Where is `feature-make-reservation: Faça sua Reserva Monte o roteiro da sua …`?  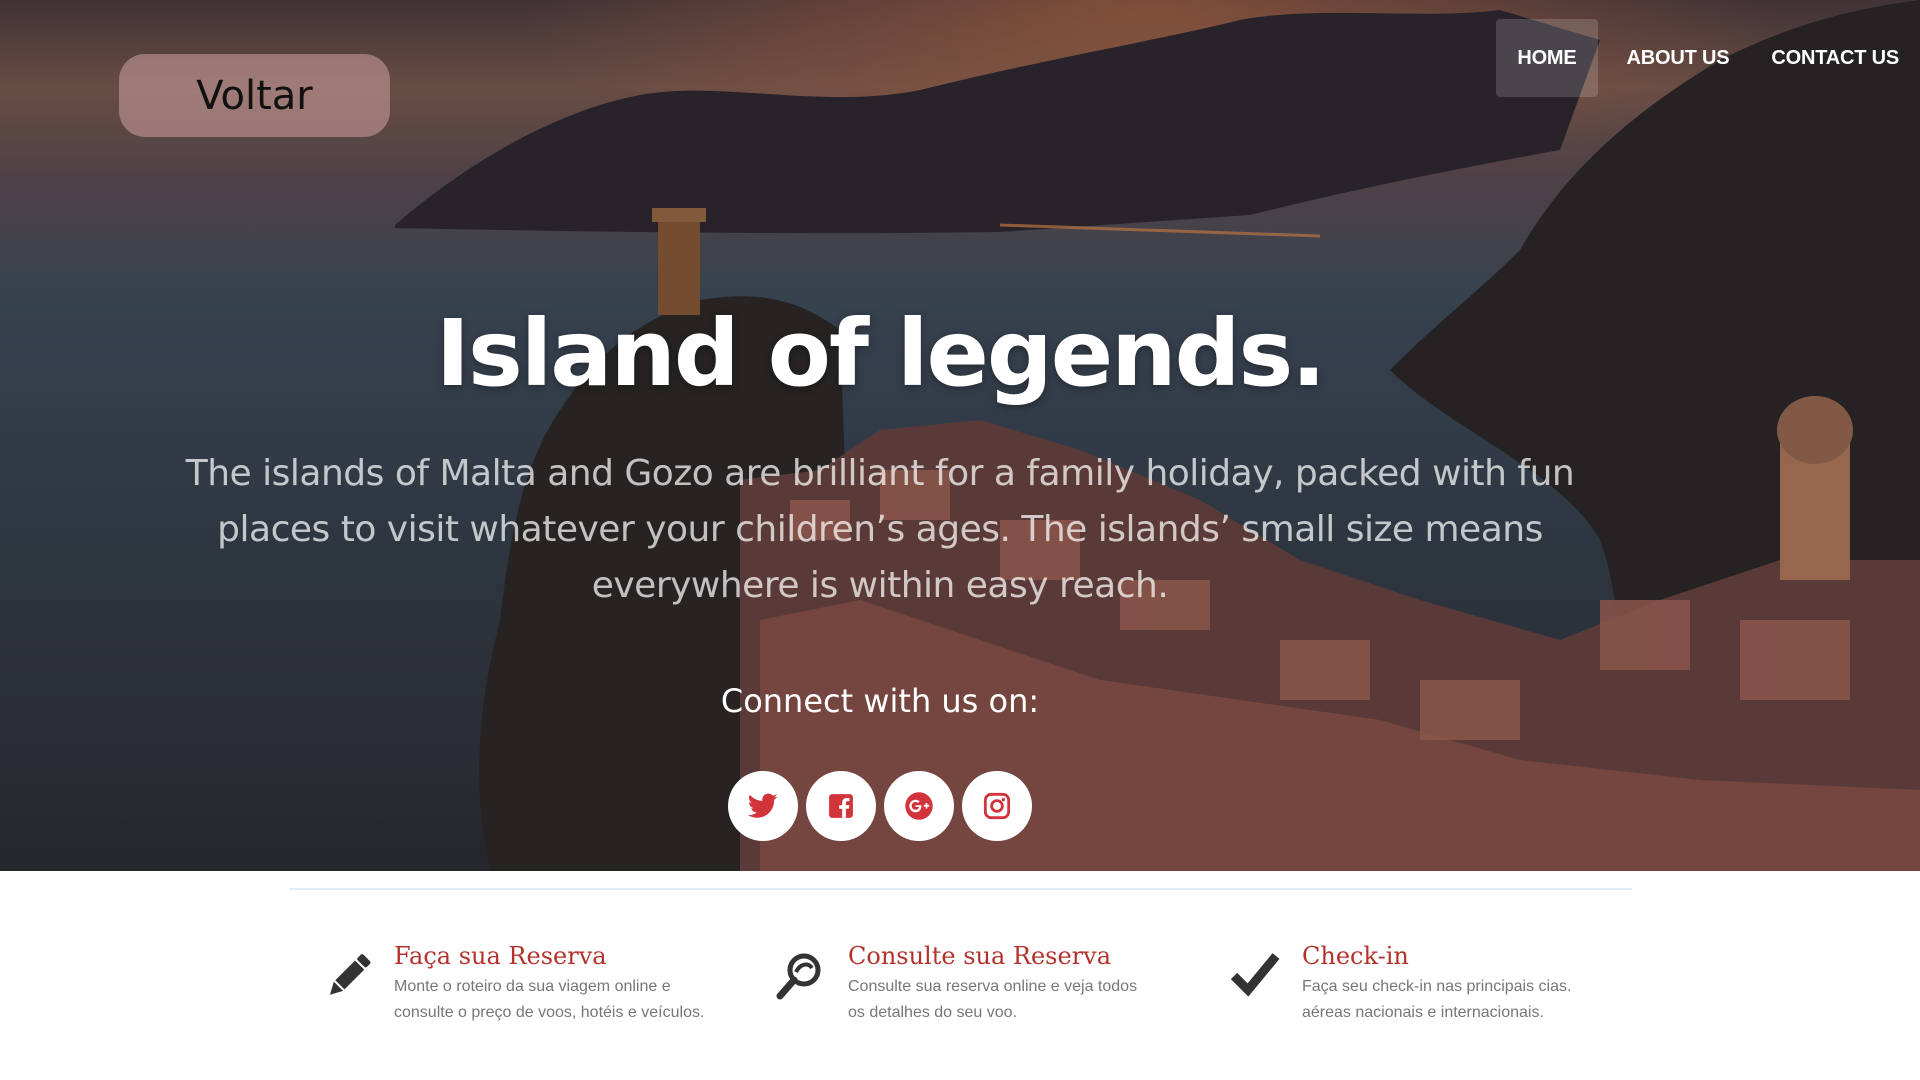
feature-make-reservation: Faça sua Reserva Monte o roteiro da sua … is located at coordinates (511, 983).